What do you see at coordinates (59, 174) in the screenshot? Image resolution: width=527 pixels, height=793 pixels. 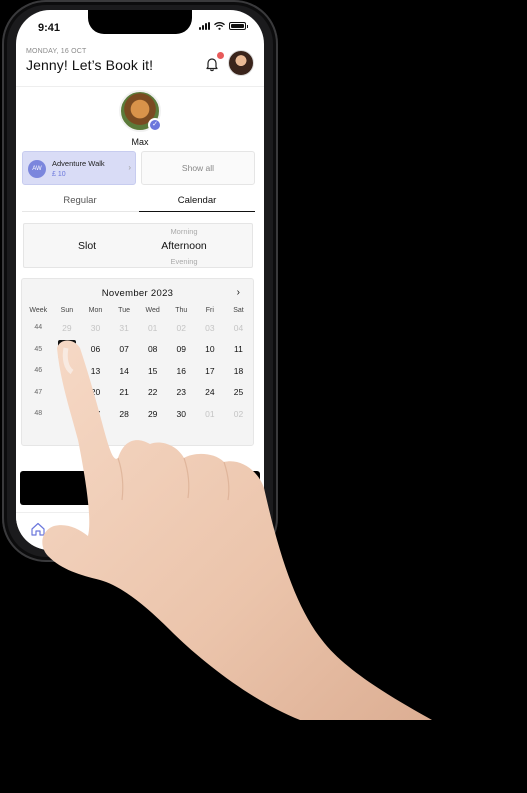 I see `service-price: £ 10` at bounding box center [59, 174].